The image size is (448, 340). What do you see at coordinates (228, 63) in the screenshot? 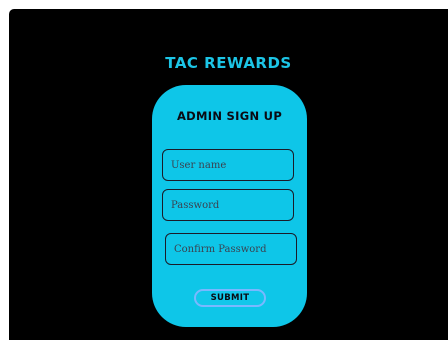
I see `brand-title: TAC REWARDS` at bounding box center [228, 63].